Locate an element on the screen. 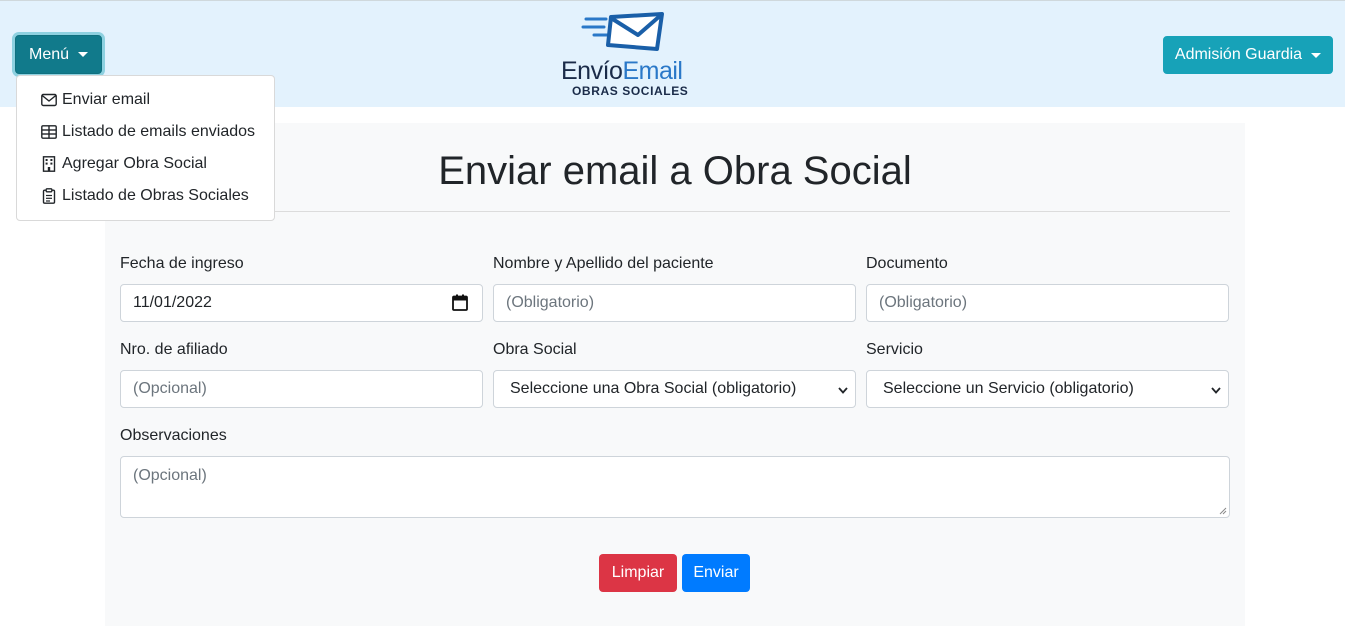 This screenshot has width=1345, height=626. building-icon is located at coordinates (49, 164).